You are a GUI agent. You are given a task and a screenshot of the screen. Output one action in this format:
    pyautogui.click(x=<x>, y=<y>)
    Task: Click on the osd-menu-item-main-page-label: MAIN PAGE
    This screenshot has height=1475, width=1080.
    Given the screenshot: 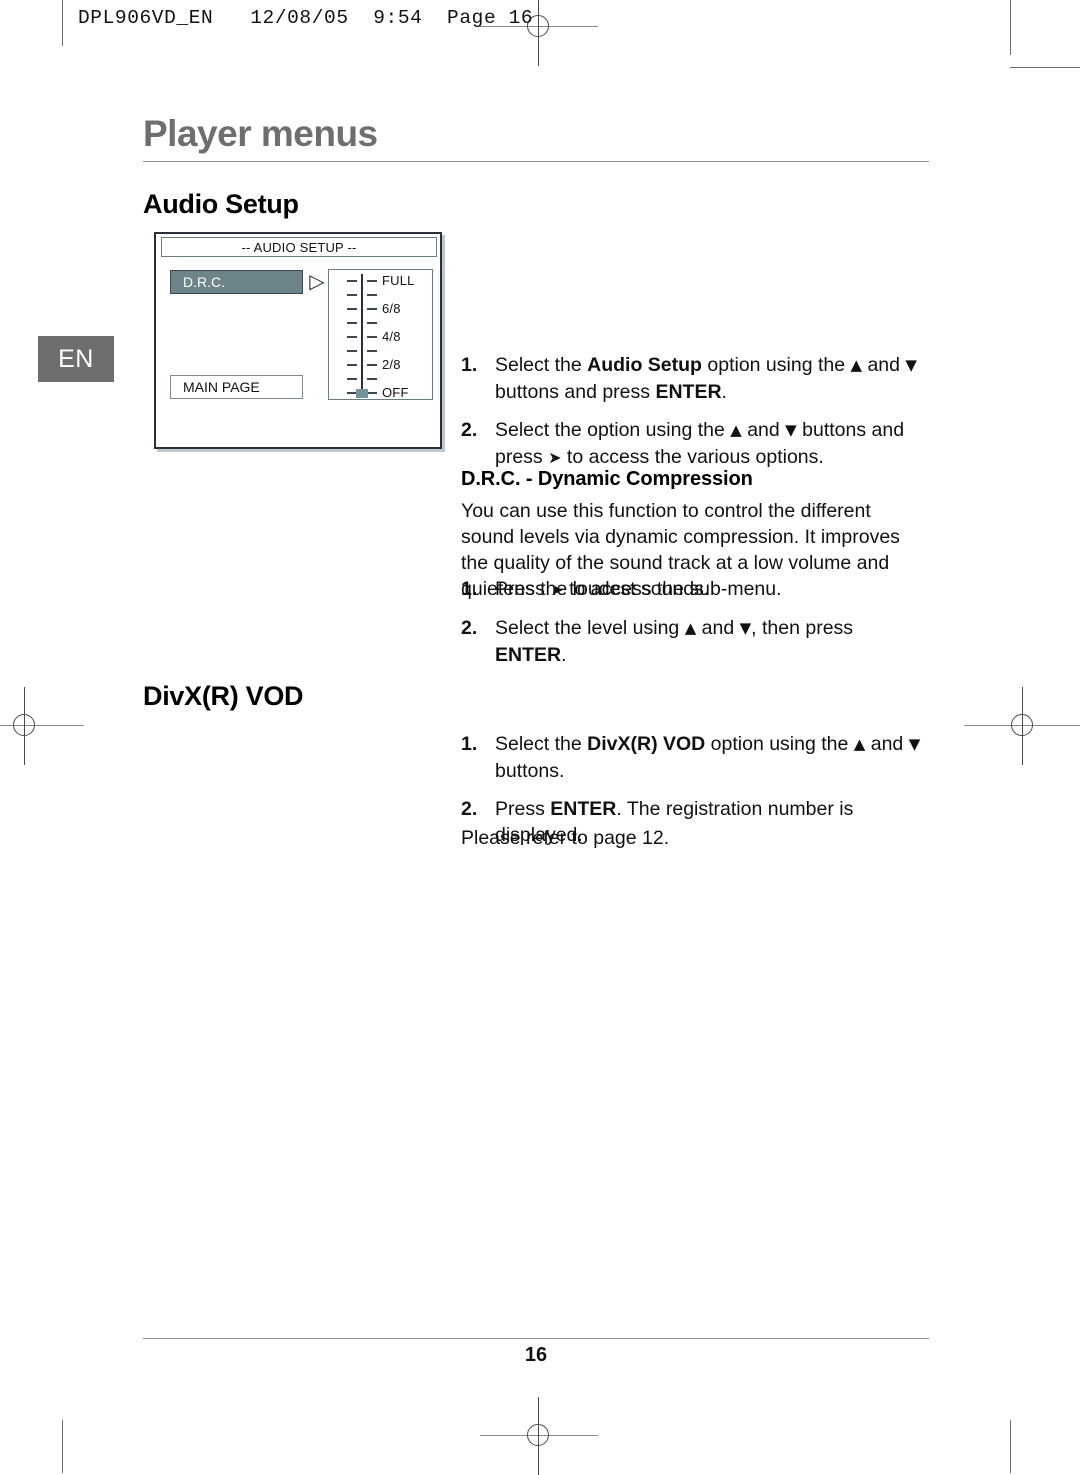 What is the action you would take?
    pyautogui.click(x=221, y=387)
    